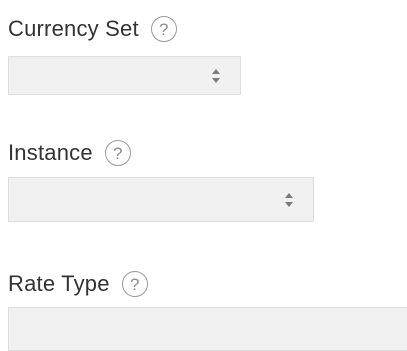 The height and width of the screenshot is (351, 407). I want to click on instance-label: Instance, so click(50, 152).